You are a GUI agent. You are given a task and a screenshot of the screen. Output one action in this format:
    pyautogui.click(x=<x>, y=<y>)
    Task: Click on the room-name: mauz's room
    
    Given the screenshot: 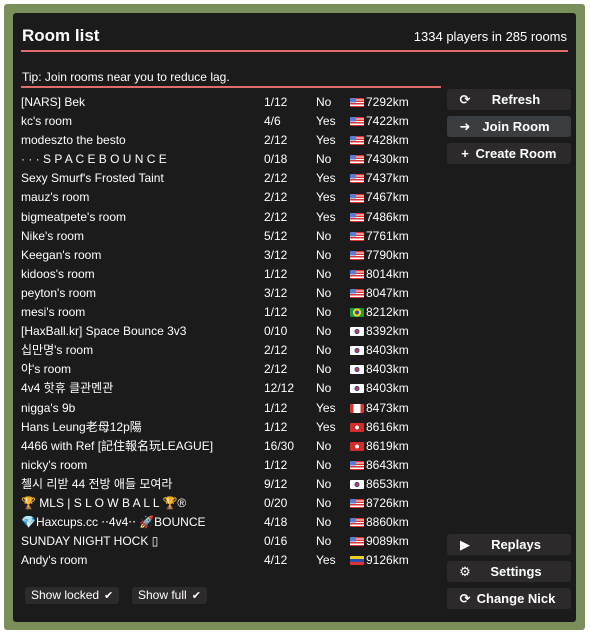 What is the action you would take?
    pyautogui.click(x=55, y=197)
    